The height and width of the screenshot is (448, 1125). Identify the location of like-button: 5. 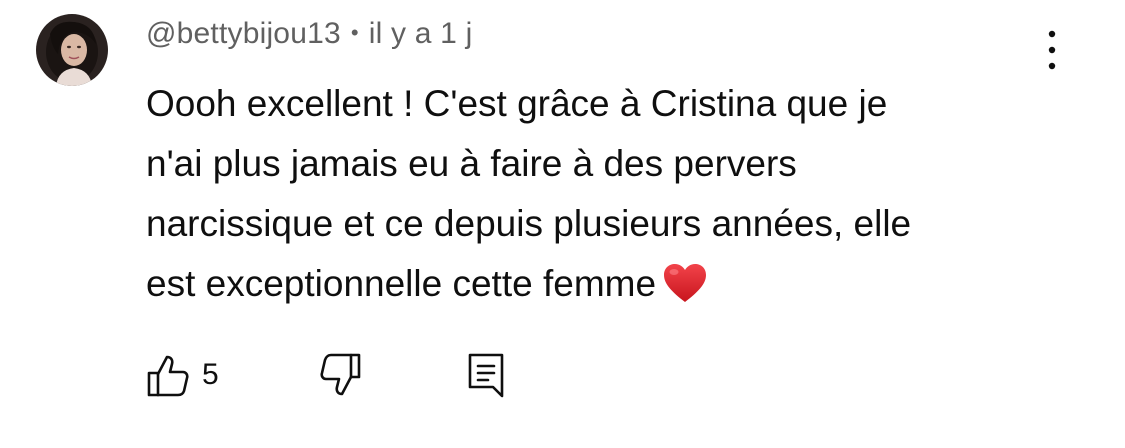
(182, 375).